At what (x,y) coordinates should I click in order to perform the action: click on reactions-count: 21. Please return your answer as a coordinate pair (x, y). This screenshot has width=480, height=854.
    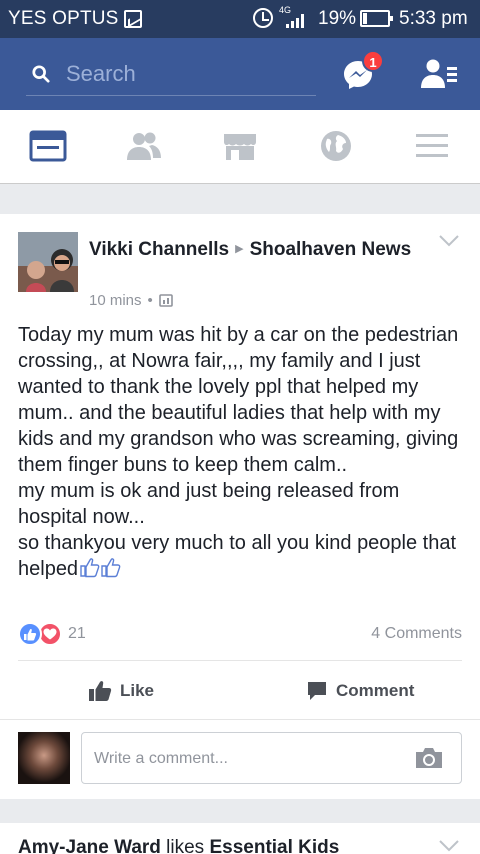
    Looking at the image, I should click on (77, 633).